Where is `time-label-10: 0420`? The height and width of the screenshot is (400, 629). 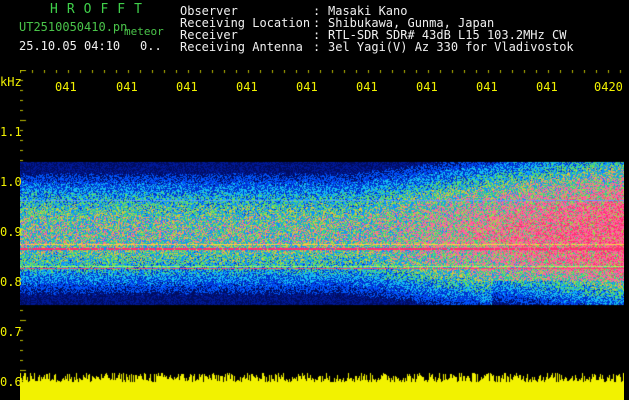 time-label-10: 0420 is located at coordinates (608, 87).